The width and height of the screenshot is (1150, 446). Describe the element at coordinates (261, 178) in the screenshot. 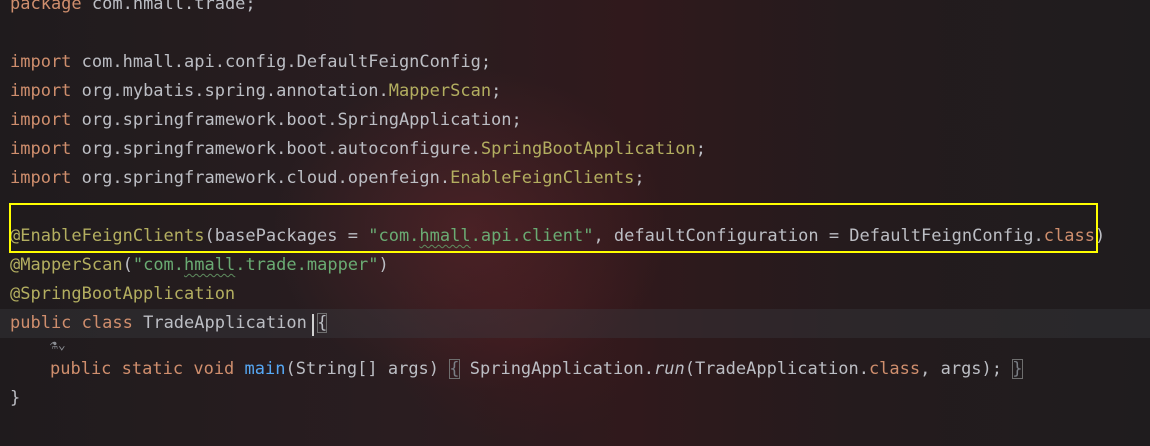

I see `import-path: org.springframework.cloud.openfeign.` at that location.